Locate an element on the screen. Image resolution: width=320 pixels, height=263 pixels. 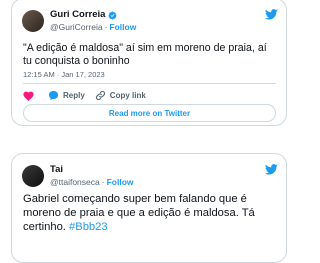
copy-link-label: Copy link is located at coordinates (127, 95).